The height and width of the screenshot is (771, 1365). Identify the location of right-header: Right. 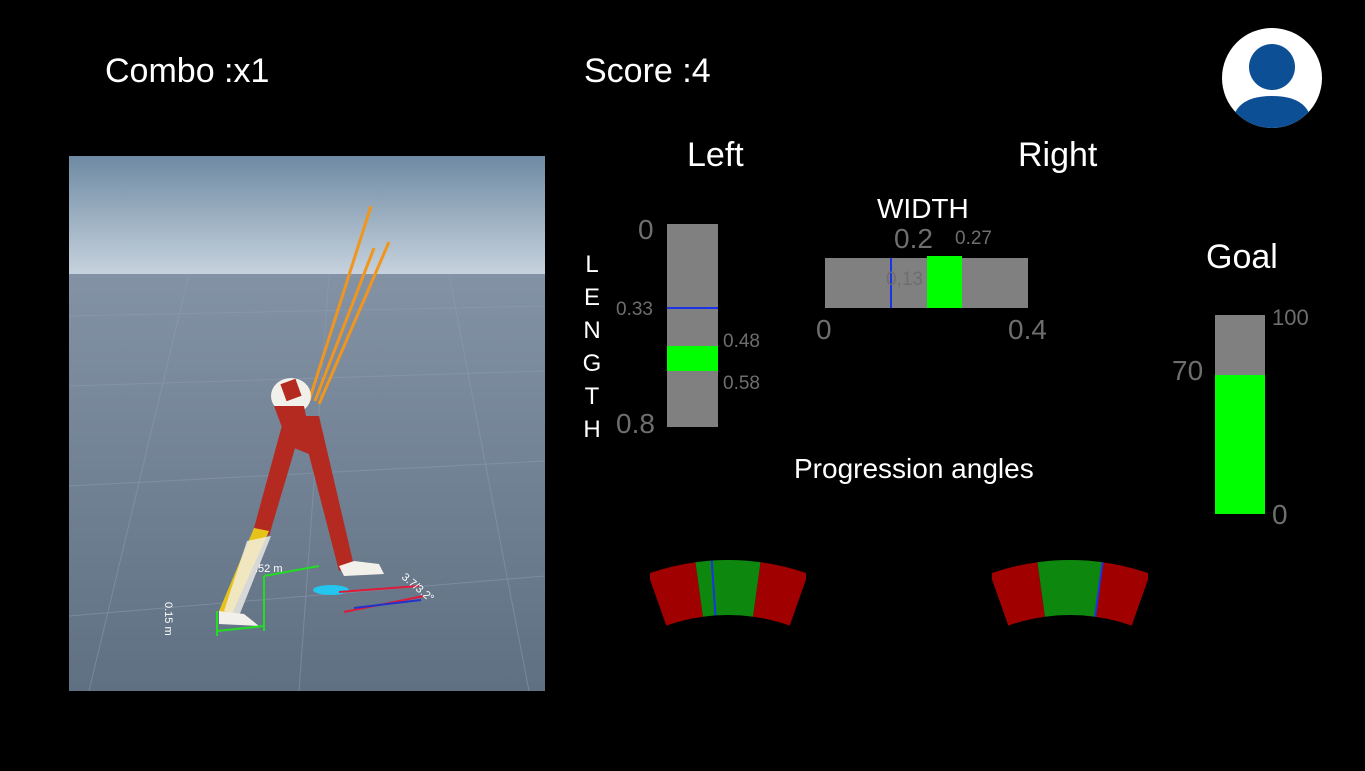
(1058, 155).